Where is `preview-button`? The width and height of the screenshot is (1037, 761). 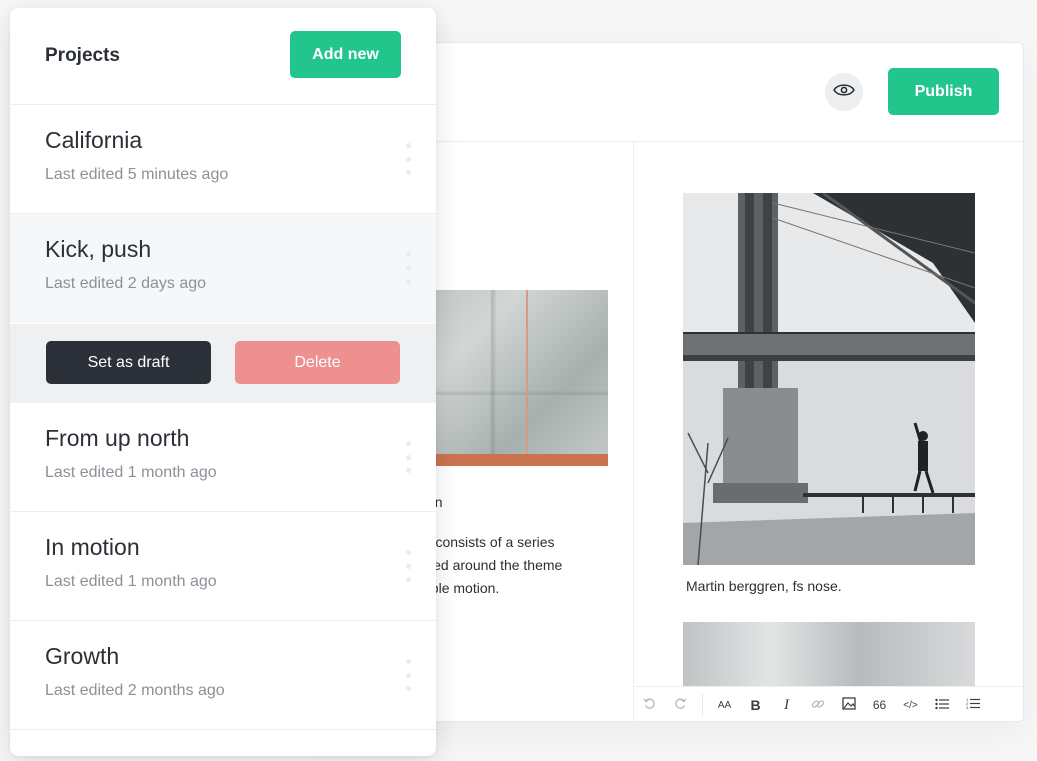 preview-button is located at coordinates (844, 92).